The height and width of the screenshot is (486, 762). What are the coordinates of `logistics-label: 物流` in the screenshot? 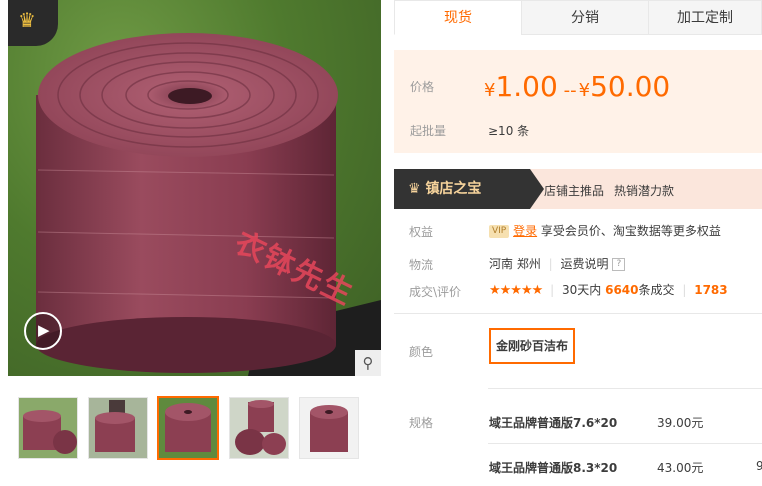 It's located at (421, 265).